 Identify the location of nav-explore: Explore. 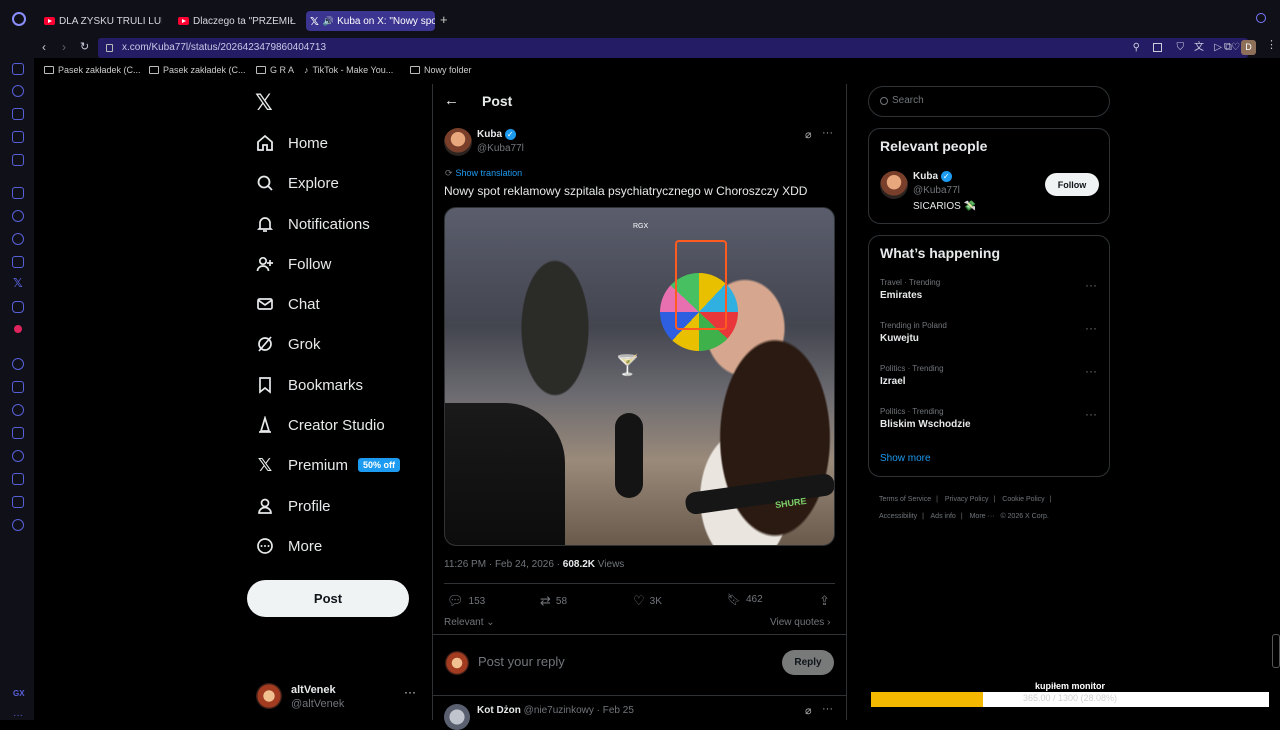
(297, 183).